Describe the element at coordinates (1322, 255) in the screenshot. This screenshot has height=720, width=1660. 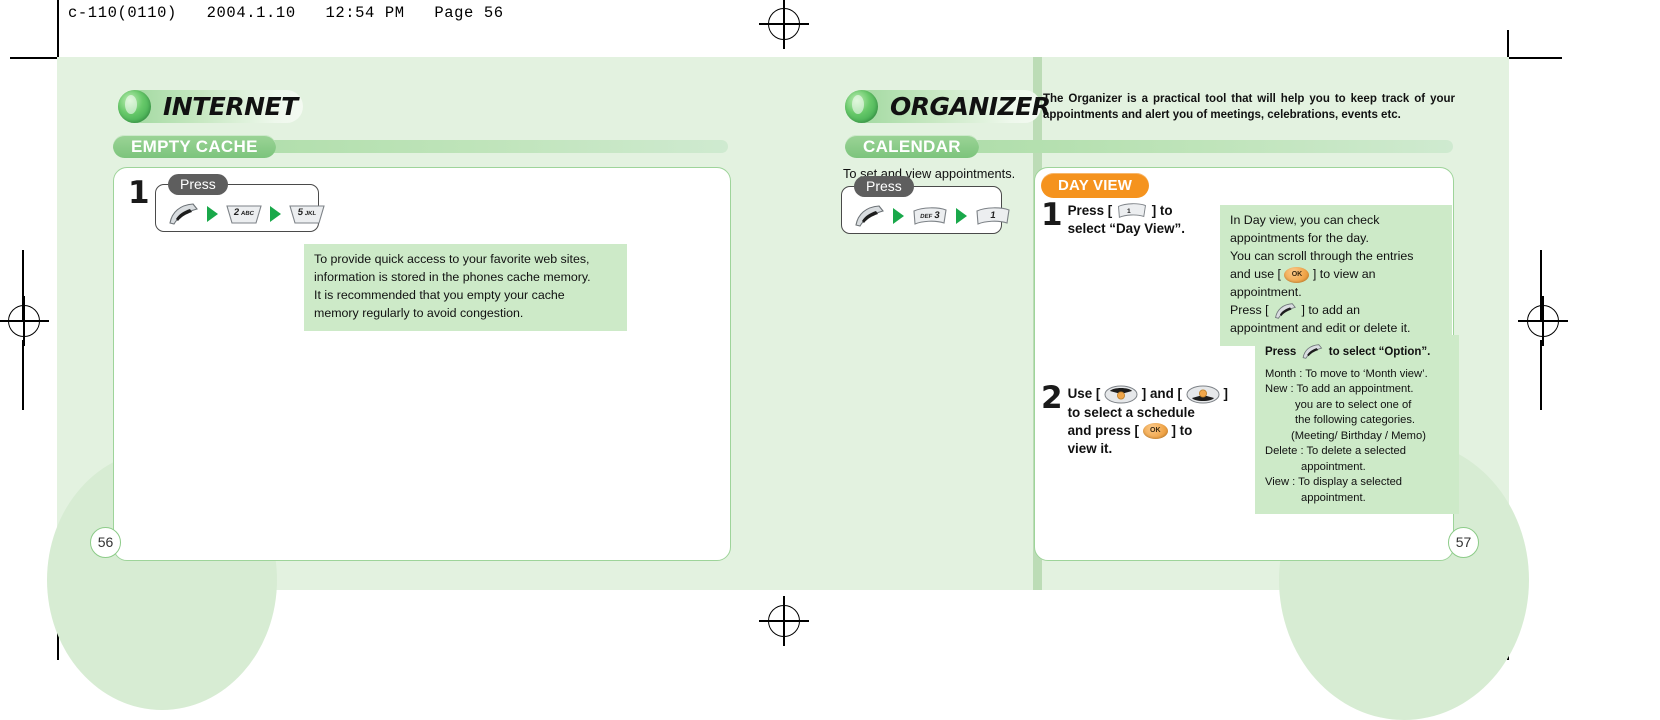
I see `info-line: You can scroll through the entries` at that location.